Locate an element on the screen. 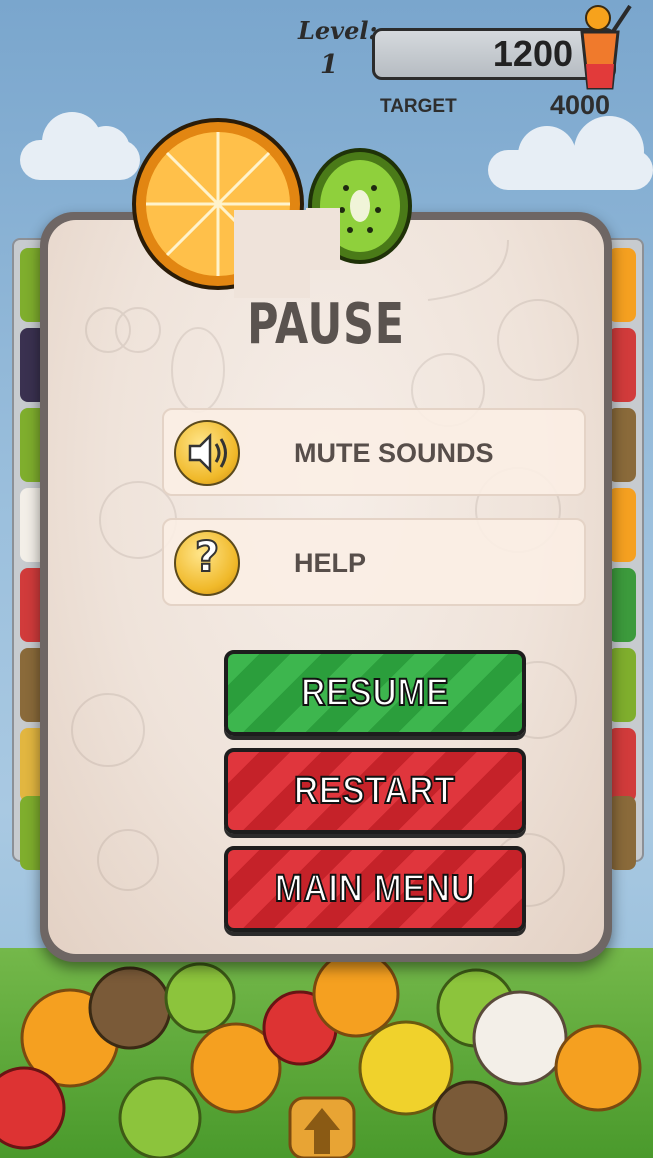 The image size is (653, 1158). target-value: 4000 is located at coordinates (580, 105).